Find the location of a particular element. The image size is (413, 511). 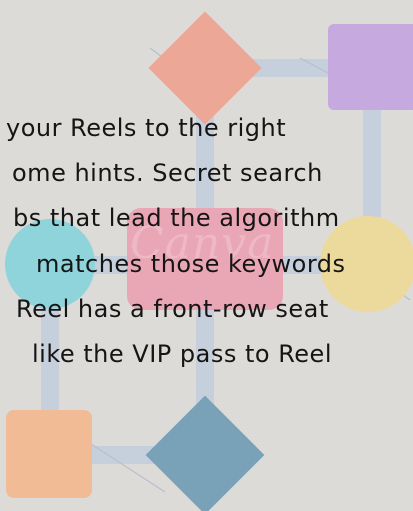

text-line-6: like the VIP pass to Reel is located at coordinates (182, 354).